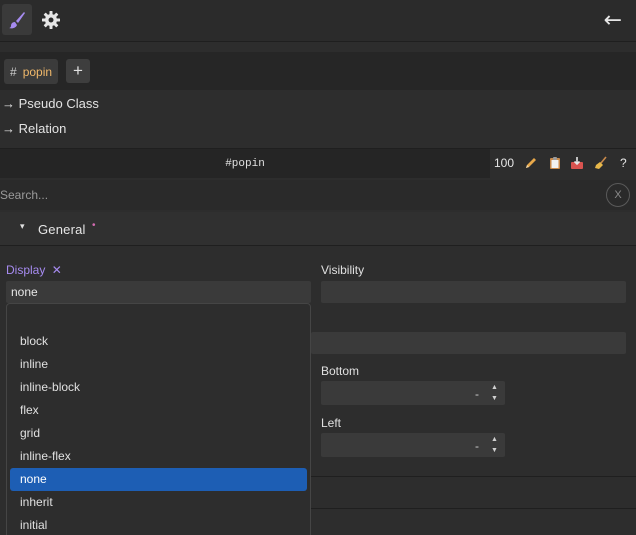 The height and width of the screenshot is (535, 636). Describe the element at coordinates (158, 502) in the screenshot. I see `option-inherit: inherit` at that location.